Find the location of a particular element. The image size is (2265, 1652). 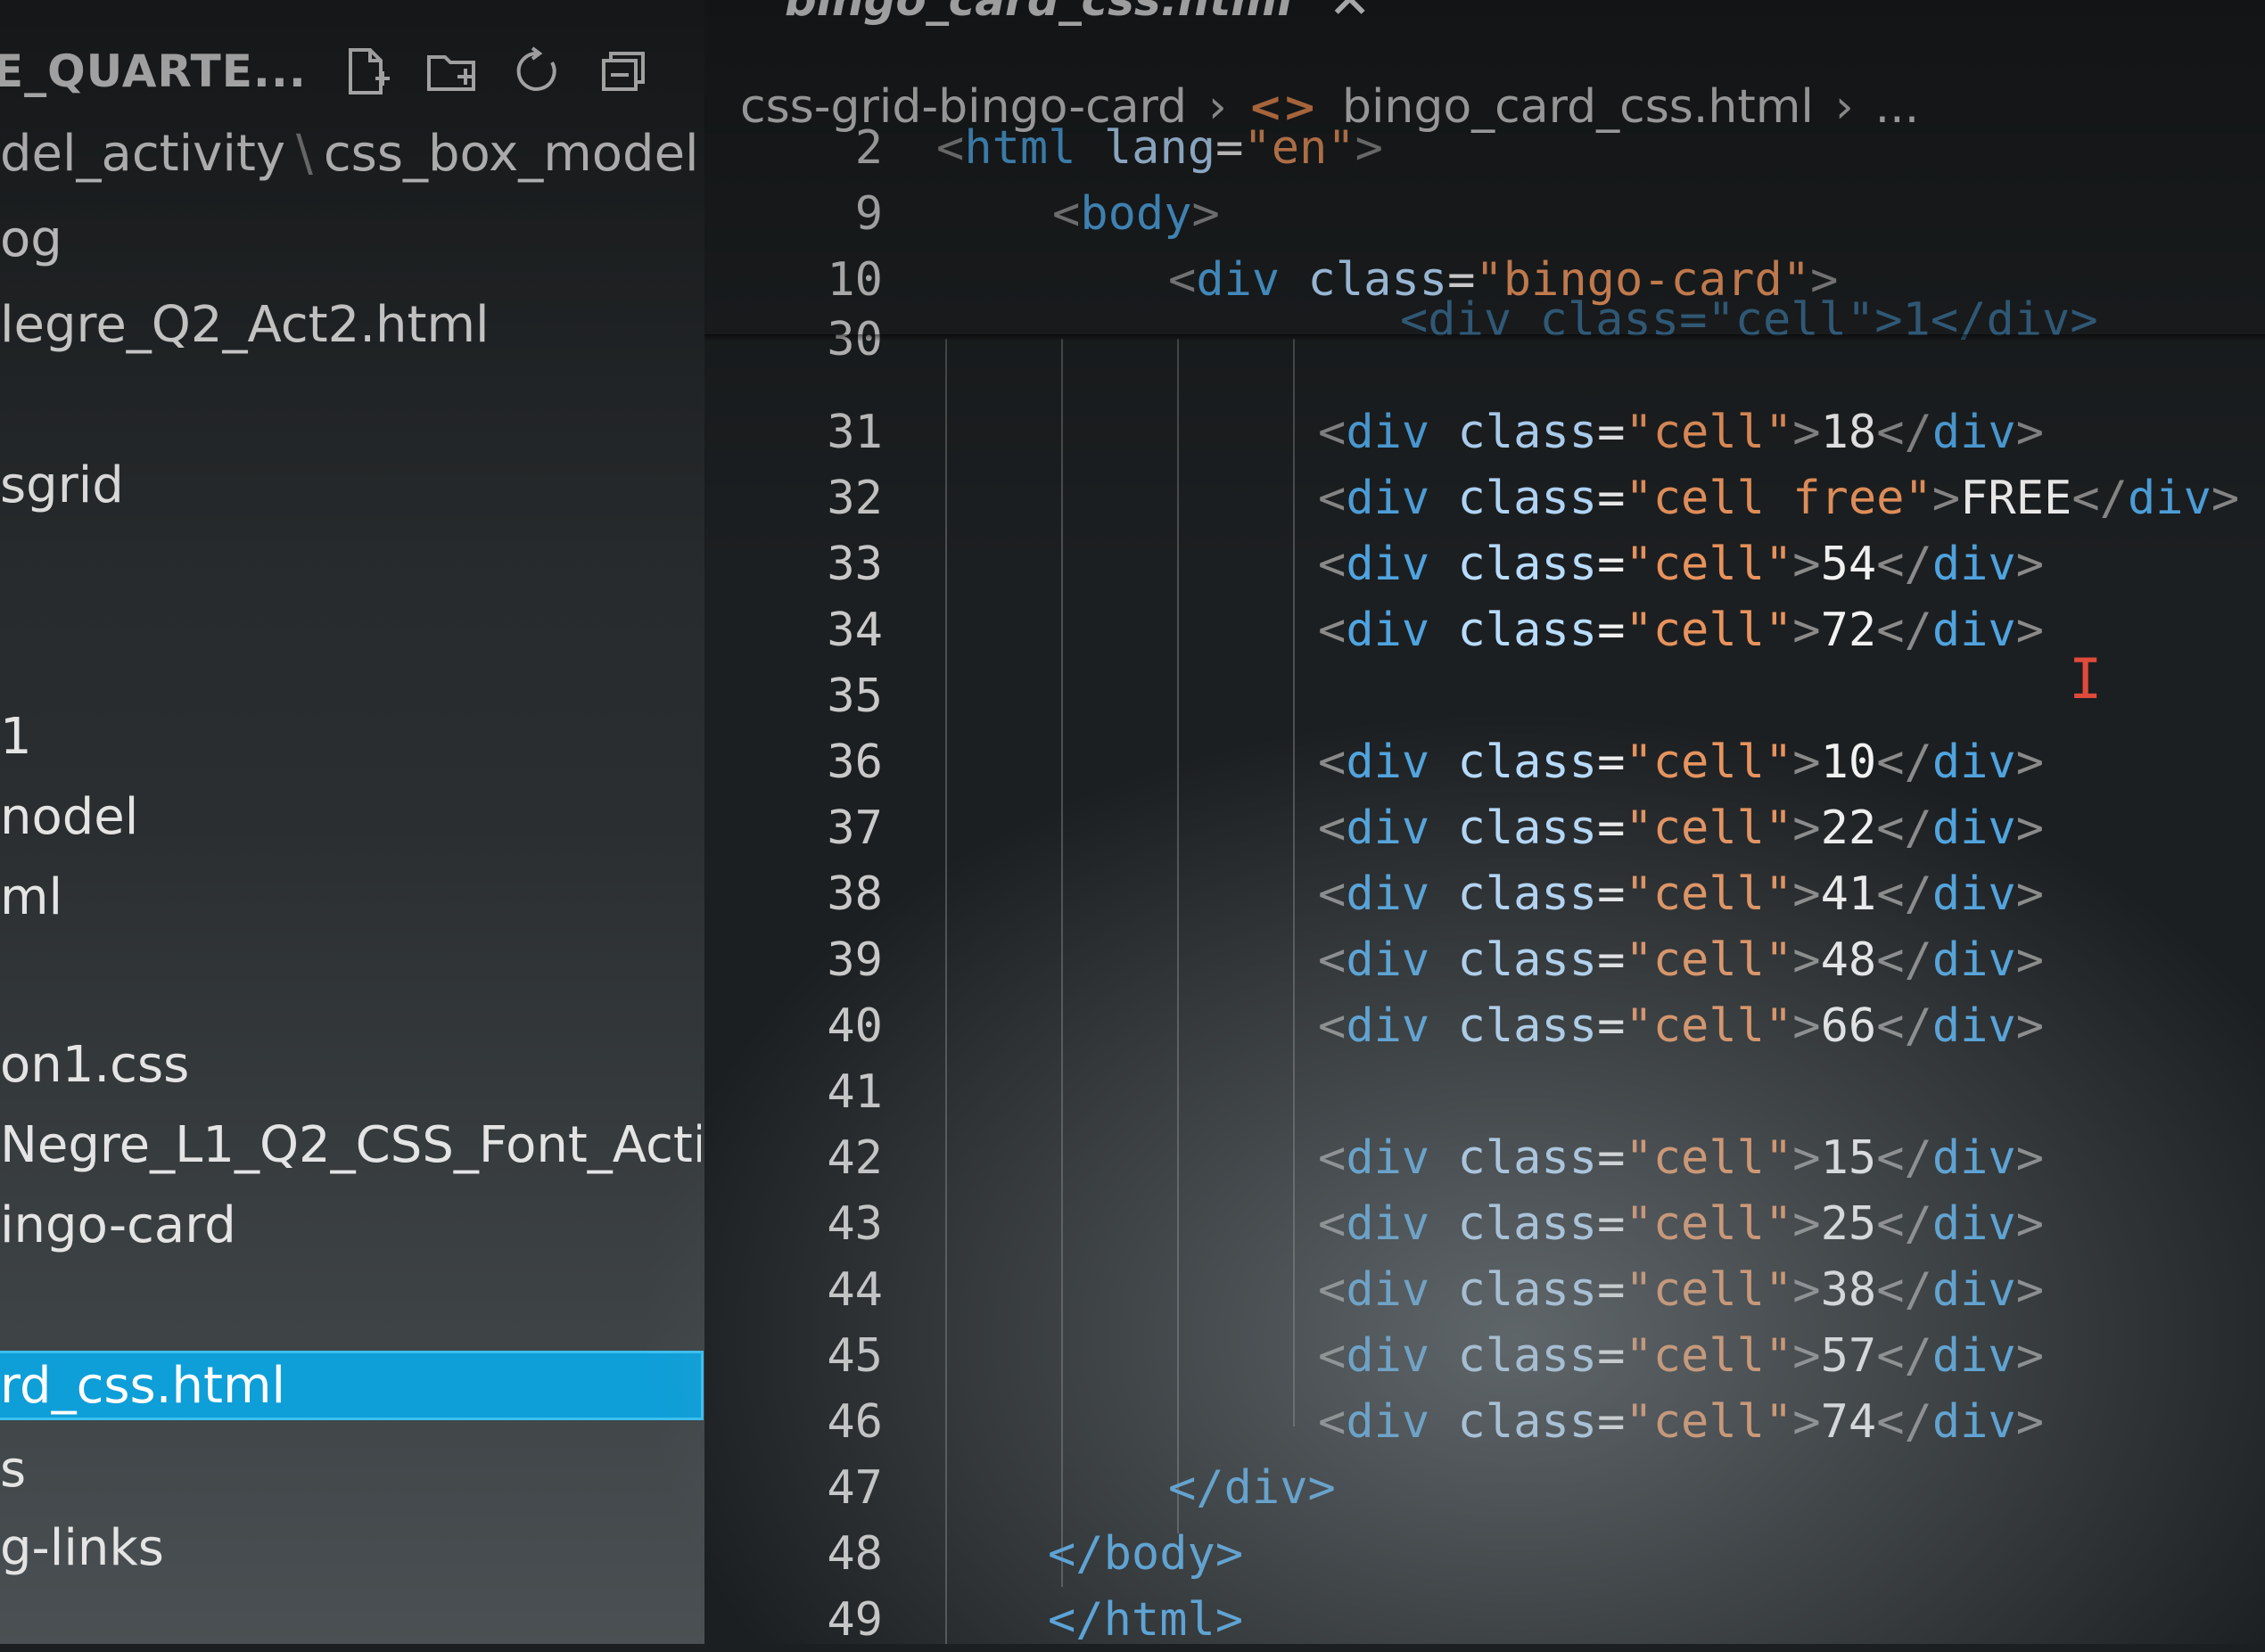

tag-name: html is located at coordinates (1020, 148).